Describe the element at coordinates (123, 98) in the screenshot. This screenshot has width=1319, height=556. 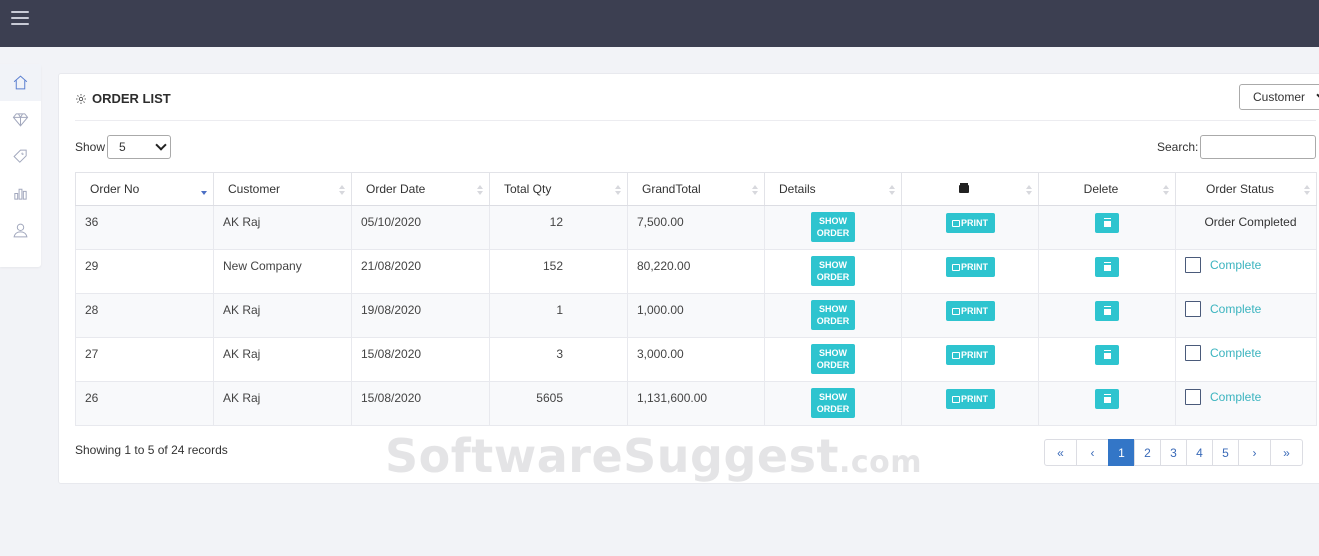
I see `page-title: ORDER LIST` at that location.